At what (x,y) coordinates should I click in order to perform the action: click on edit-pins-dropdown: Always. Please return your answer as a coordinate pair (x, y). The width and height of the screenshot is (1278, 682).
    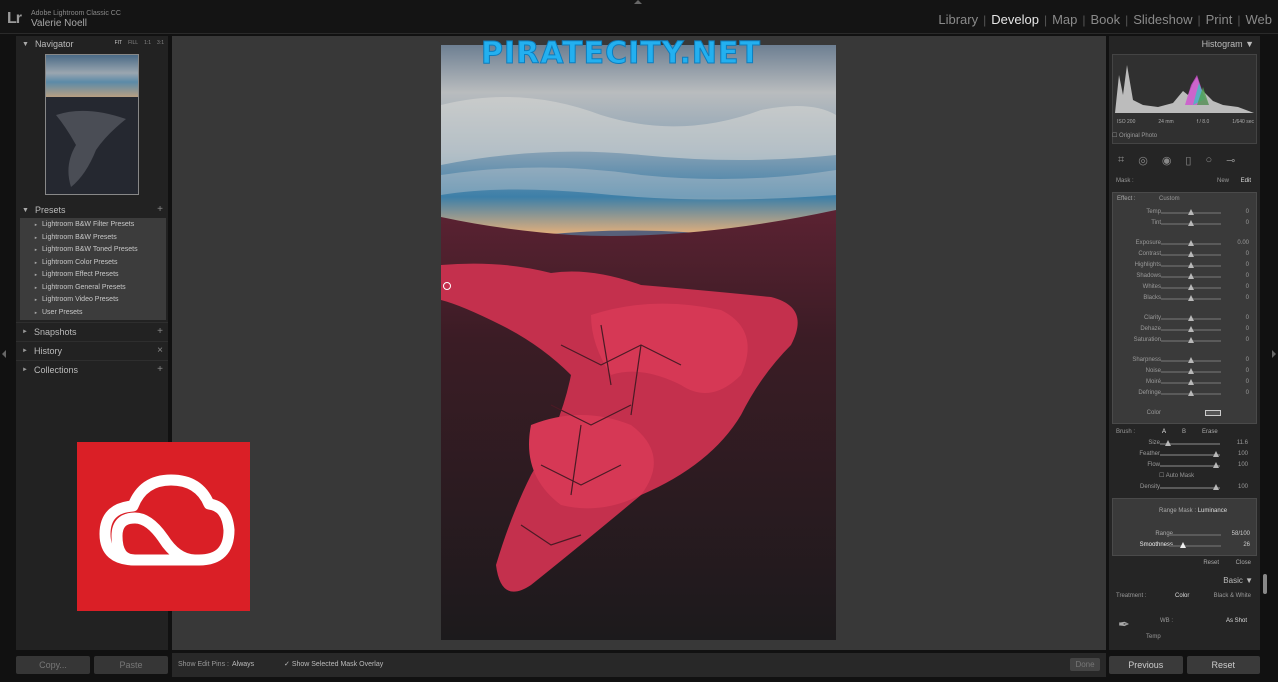
    Looking at the image, I should click on (243, 664).